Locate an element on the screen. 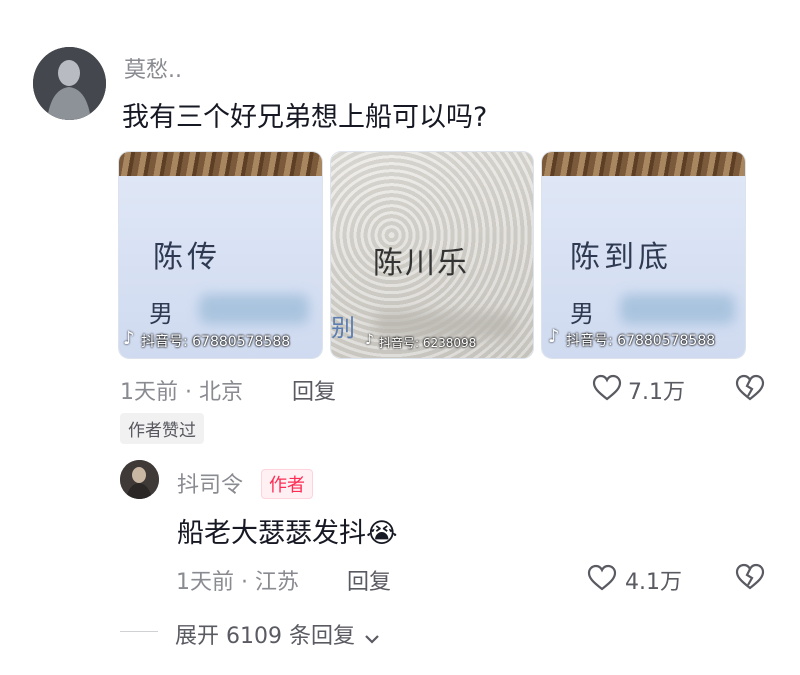 Image resolution: width=800 pixels, height=675 pixels. reply-text: 船老大瑟瑟发抖😭 is located at coordinates (287, 530).